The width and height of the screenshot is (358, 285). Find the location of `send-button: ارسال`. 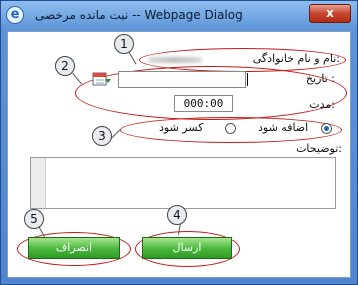

send-button: ارسال is located at coordinates (187, 248).